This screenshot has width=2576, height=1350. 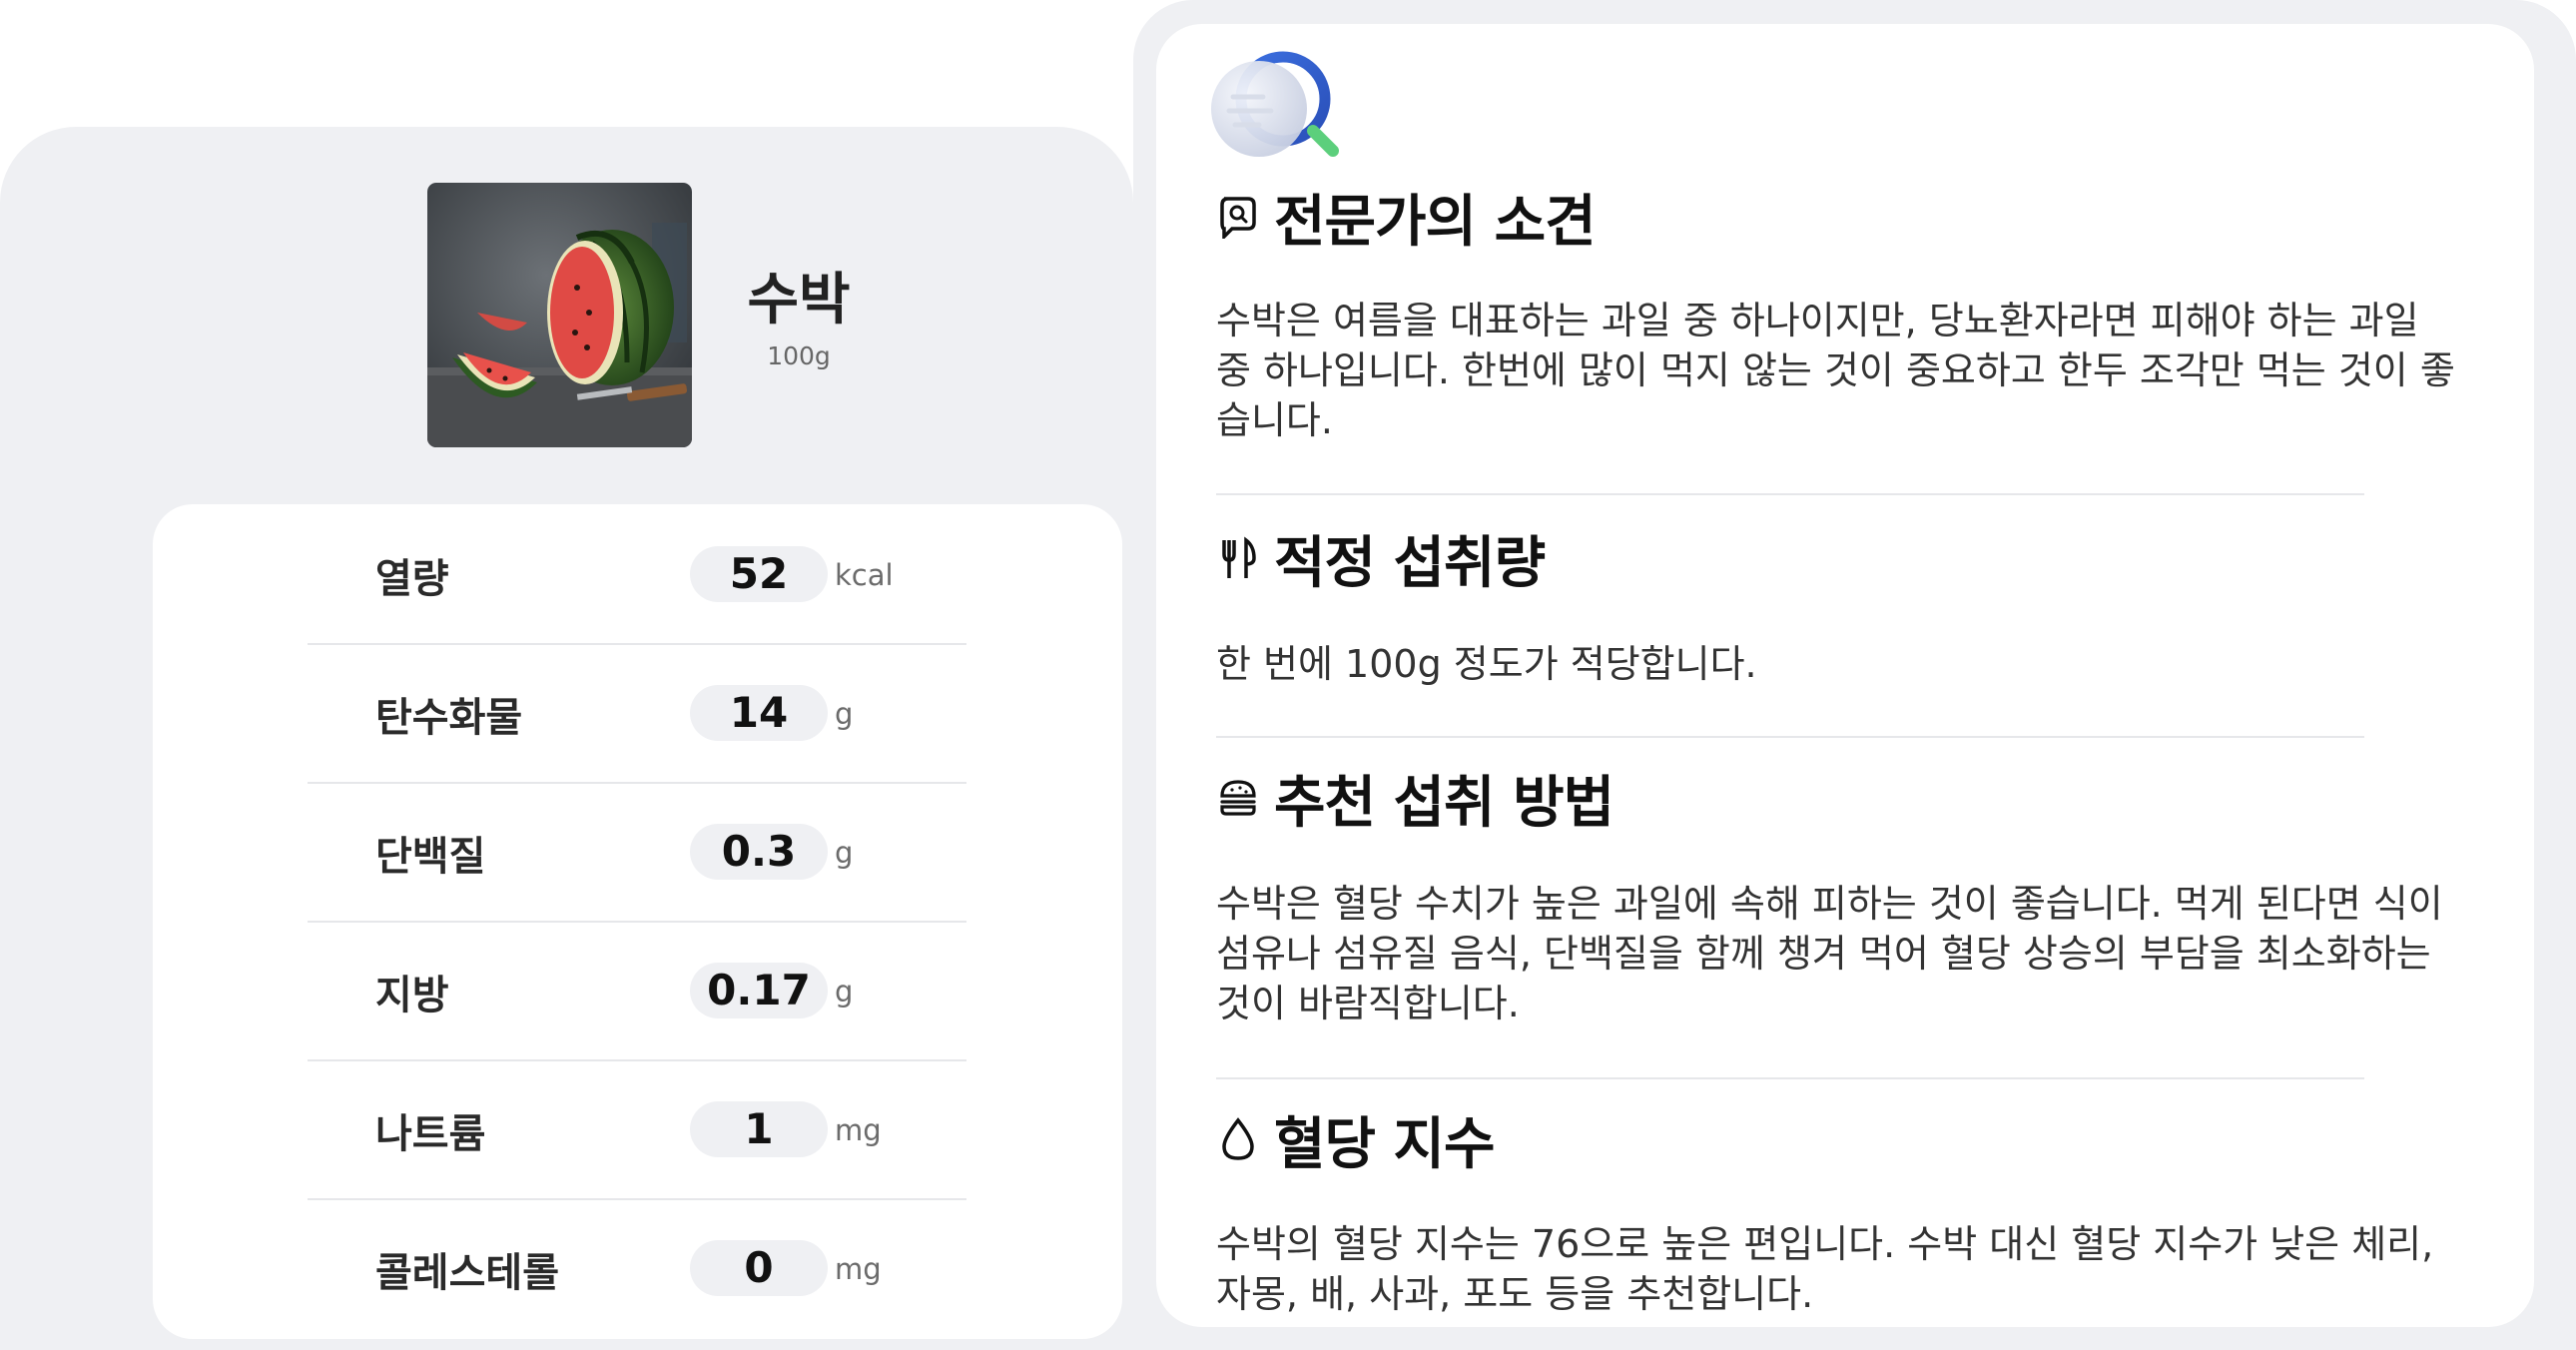 I want to click on section-glycemic-index: 혈당 지수, so click(x=1355, y=1140).